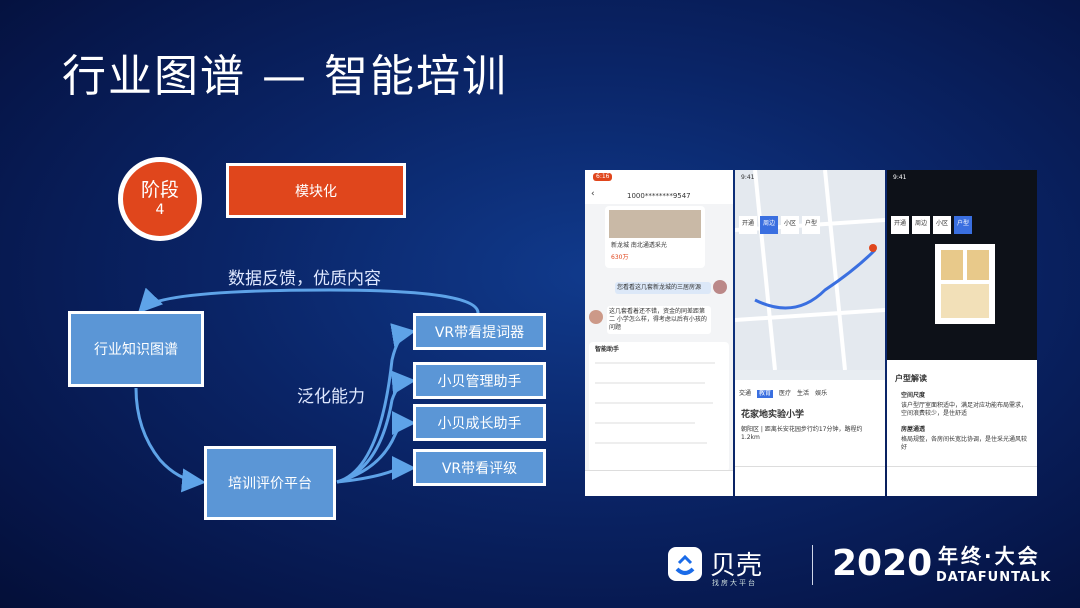 The height and width of the screenshot is (608, 1080). I want to click on footer-divider, so click(812, 565).